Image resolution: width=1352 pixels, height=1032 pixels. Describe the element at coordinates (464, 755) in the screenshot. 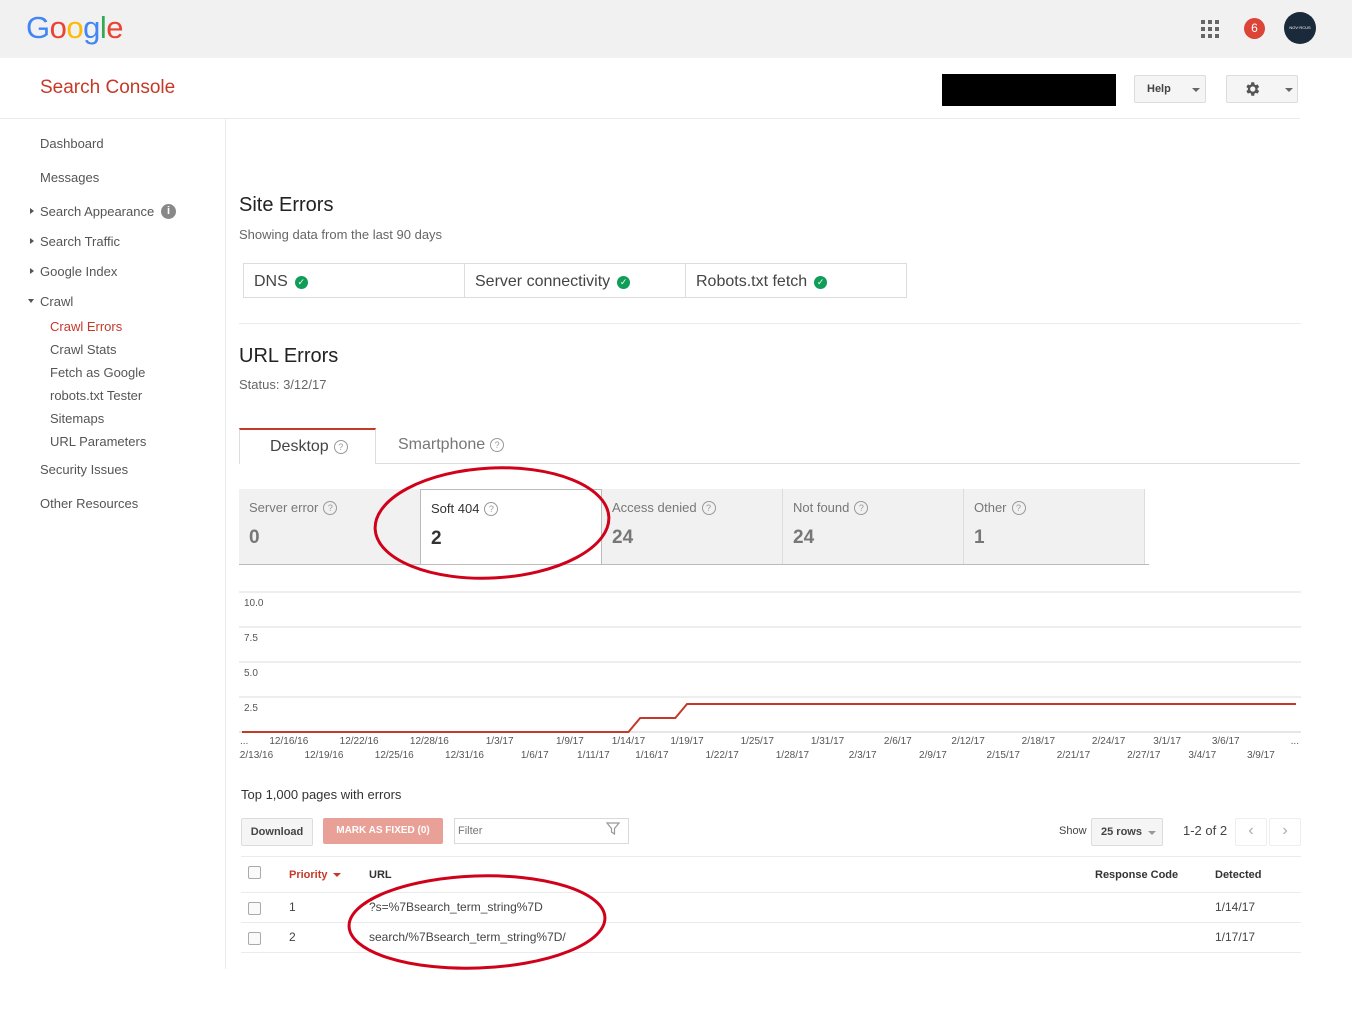

I see `chart-x-tick-label: 12/31/16` at that location.